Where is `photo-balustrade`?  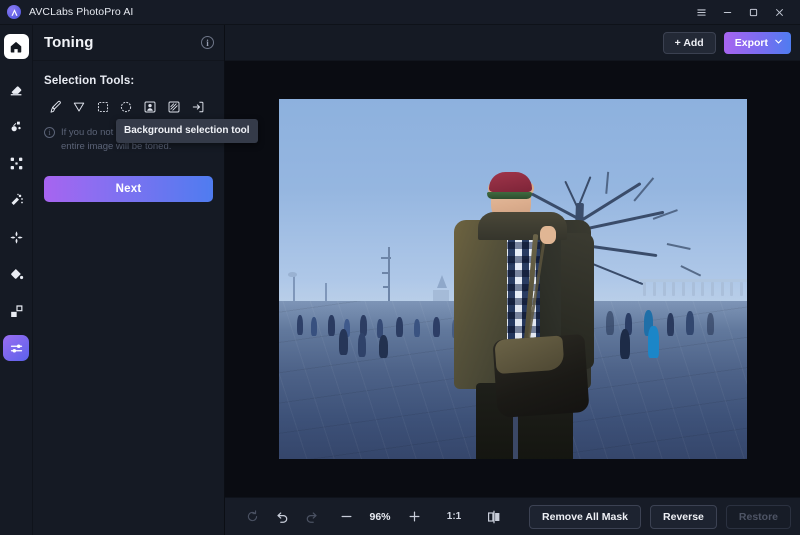
photo-balustrade is located at coordinates (692, 295).